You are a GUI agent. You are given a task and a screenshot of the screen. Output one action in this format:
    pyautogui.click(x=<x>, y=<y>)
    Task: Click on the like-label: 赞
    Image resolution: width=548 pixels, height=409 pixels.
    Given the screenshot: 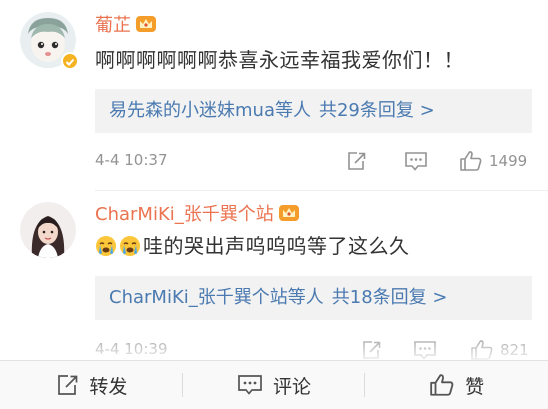 What is the action you would take?
    pyautogui.click(x=475, y=386)
    